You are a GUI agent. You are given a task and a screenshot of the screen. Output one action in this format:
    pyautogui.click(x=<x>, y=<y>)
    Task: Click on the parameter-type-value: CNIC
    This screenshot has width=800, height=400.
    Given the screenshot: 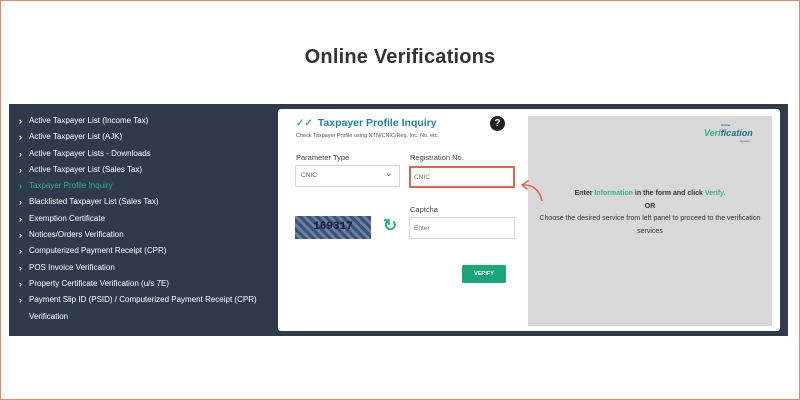 What is the action you would take?
    pyautogui.click(x=309, y=175)
    